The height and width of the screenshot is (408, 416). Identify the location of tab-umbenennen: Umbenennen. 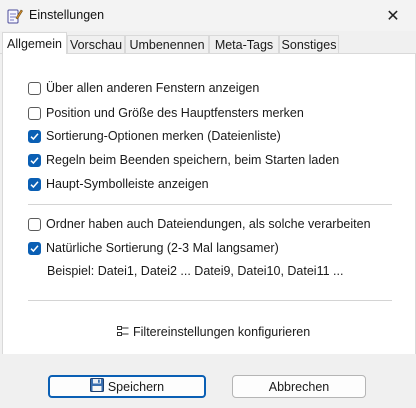
(167, 44).